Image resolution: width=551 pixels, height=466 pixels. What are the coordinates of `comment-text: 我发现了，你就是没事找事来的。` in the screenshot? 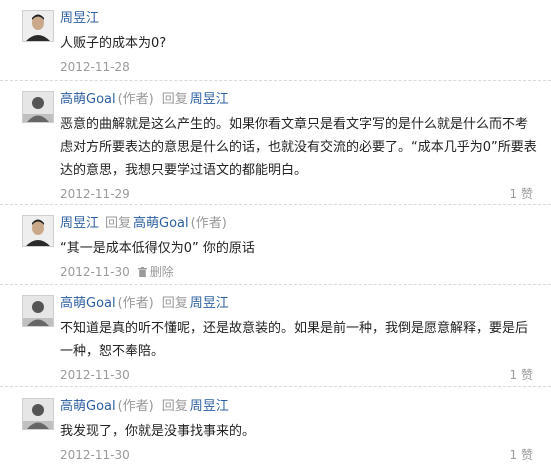 It's located at (158, 431).